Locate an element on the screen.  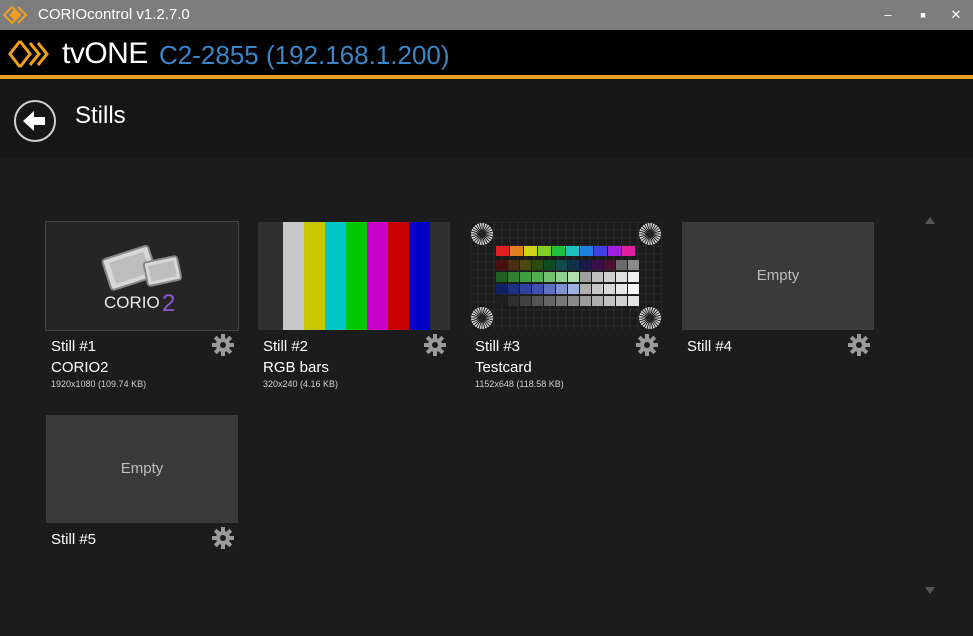
title-bar: CORIOcontrol v1.2.7.0 – ■ ✕ is located at coordinates (486, 15).